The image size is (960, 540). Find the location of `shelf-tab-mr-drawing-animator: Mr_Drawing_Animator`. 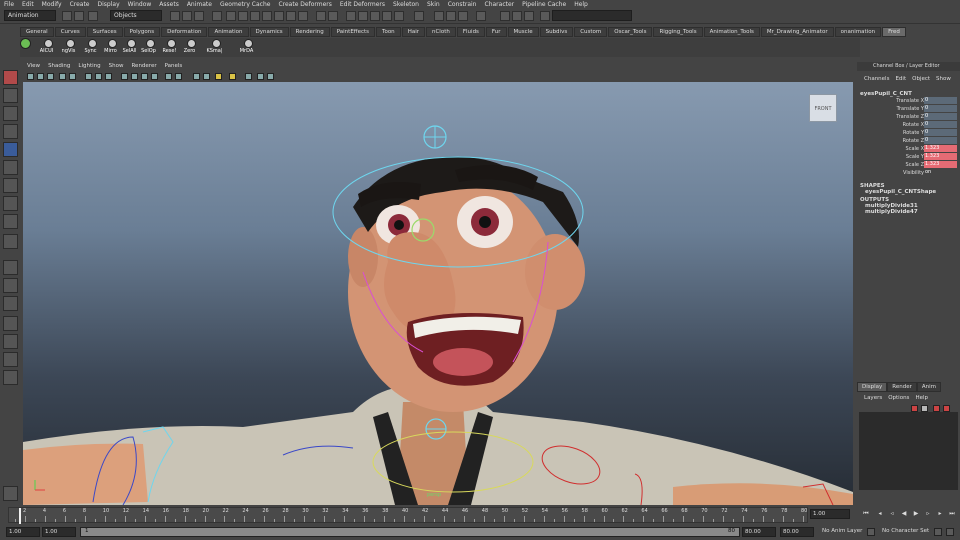

shelf-tab-mr-drawing-animator: Mr_Drawing_Animator is located at coordinates (797, 32).